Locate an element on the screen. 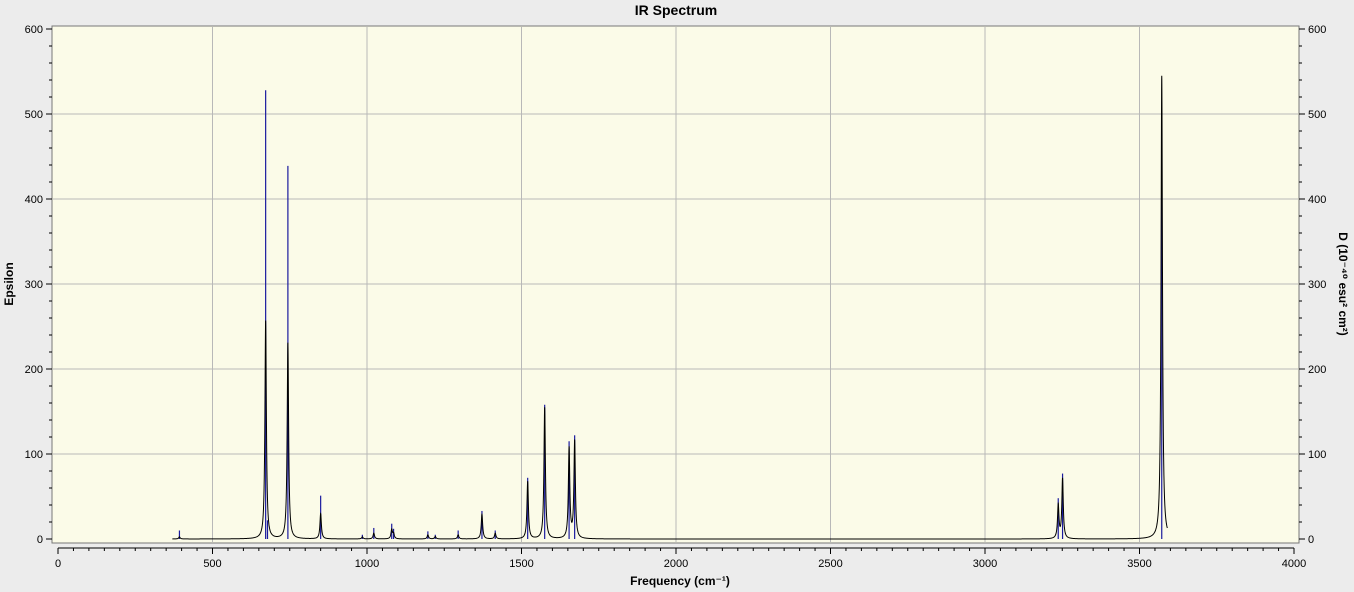 Image resolution: width=1354 pixels, height=592 pixels. x-axis: 0 500 1000 1500 2000 2500 3000 3500 4000 is located at coordinates (680, 558).